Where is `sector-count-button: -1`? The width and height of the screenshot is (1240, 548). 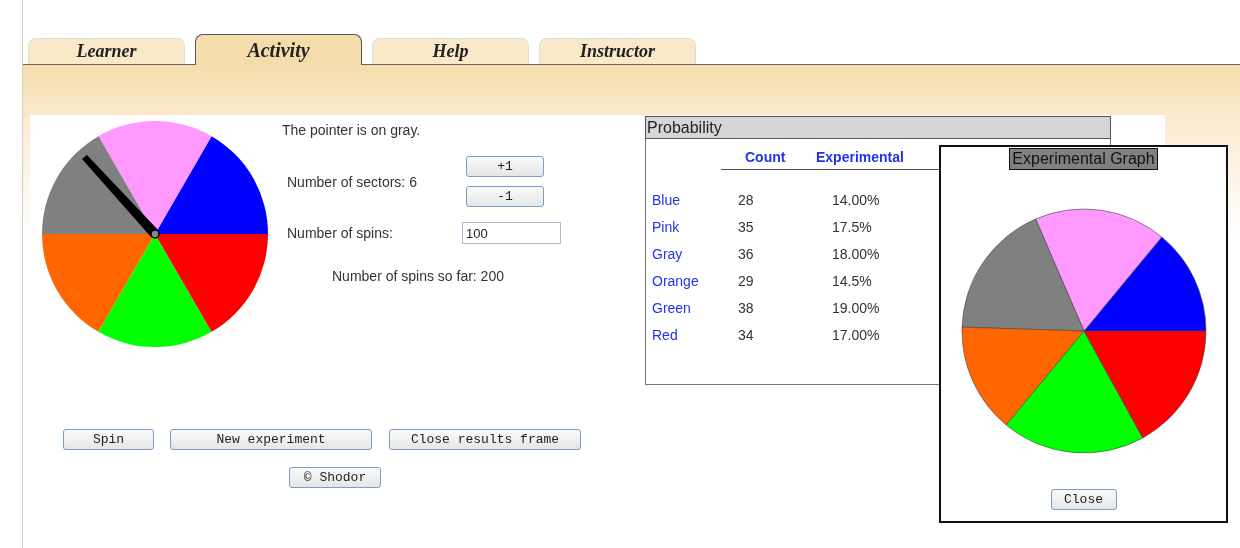
sector-count-button: -1 is located at coordinates (505, 196).